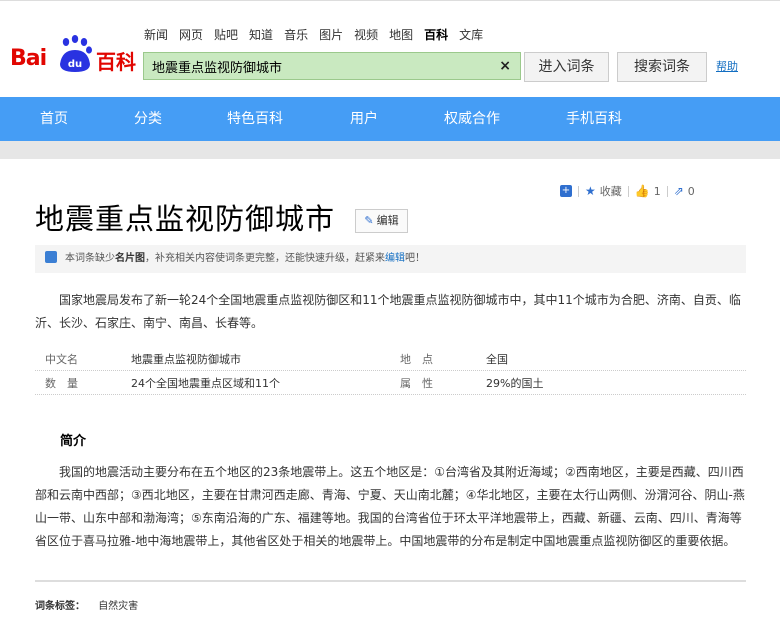 This screenshot has width=780, height=626. I want to click on info-row: 中文名 地震重点监视防御城市 地 点 全国, so click(390, 359).